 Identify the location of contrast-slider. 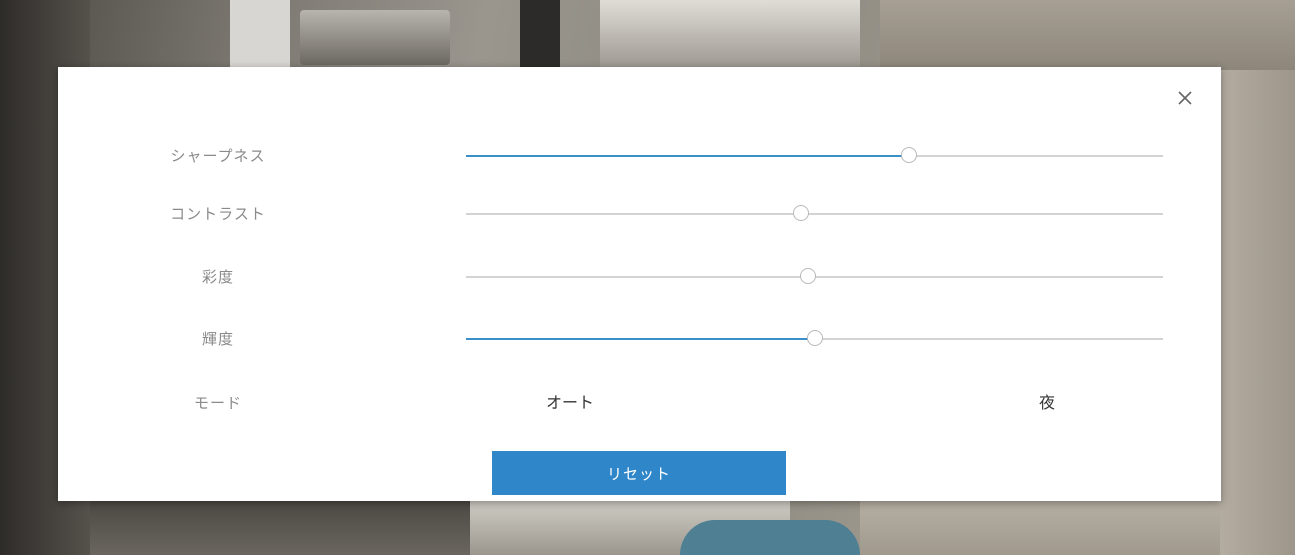
(814, 214).